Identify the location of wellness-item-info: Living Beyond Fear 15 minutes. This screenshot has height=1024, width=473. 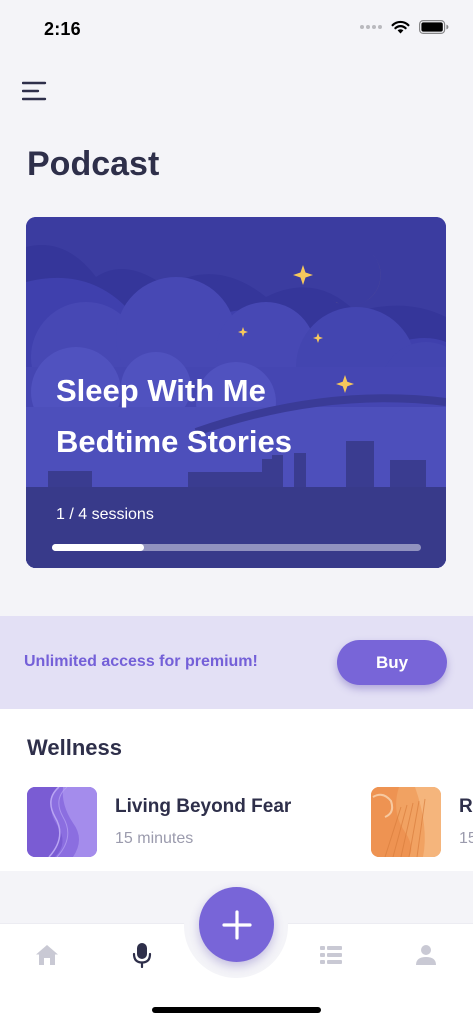
(203, 822).